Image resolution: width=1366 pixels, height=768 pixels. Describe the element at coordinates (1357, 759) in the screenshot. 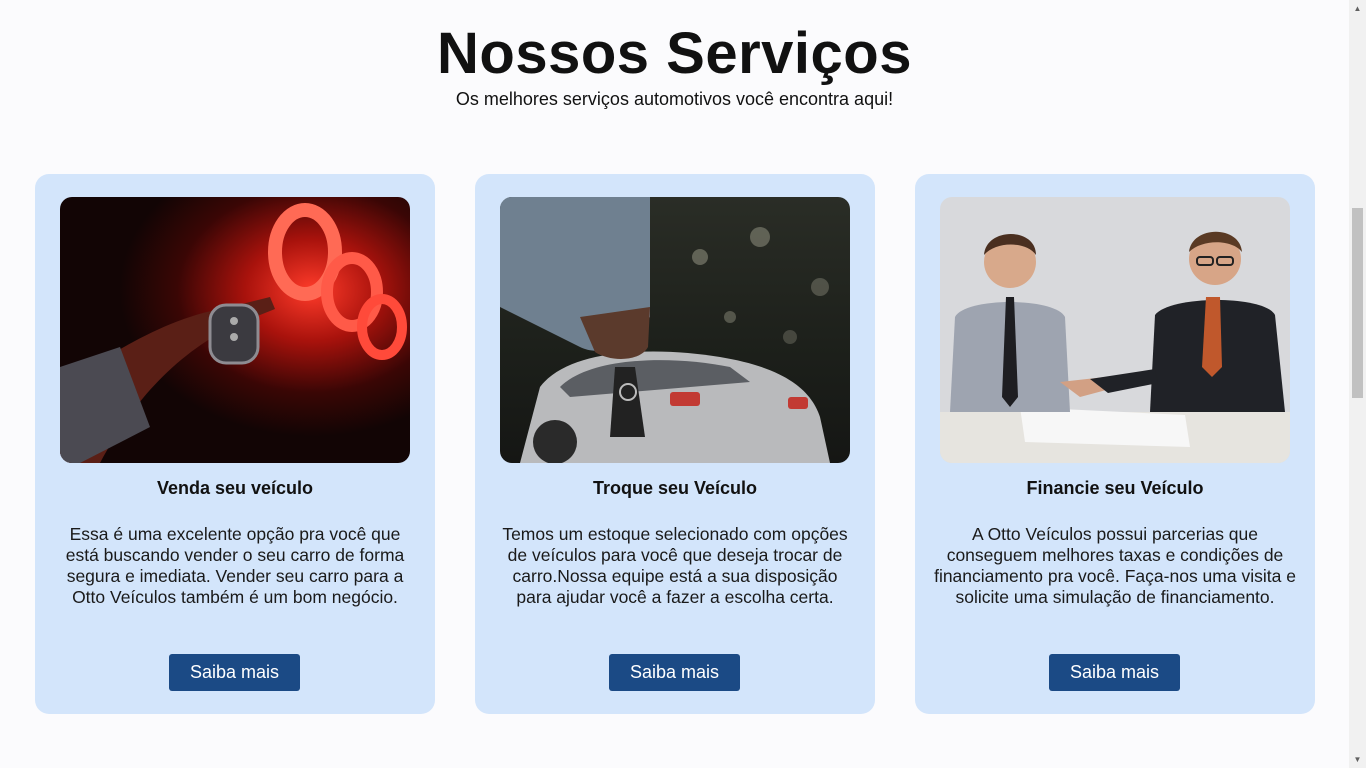

I see `scroll-down-arrow-icon: ▼` at that location.